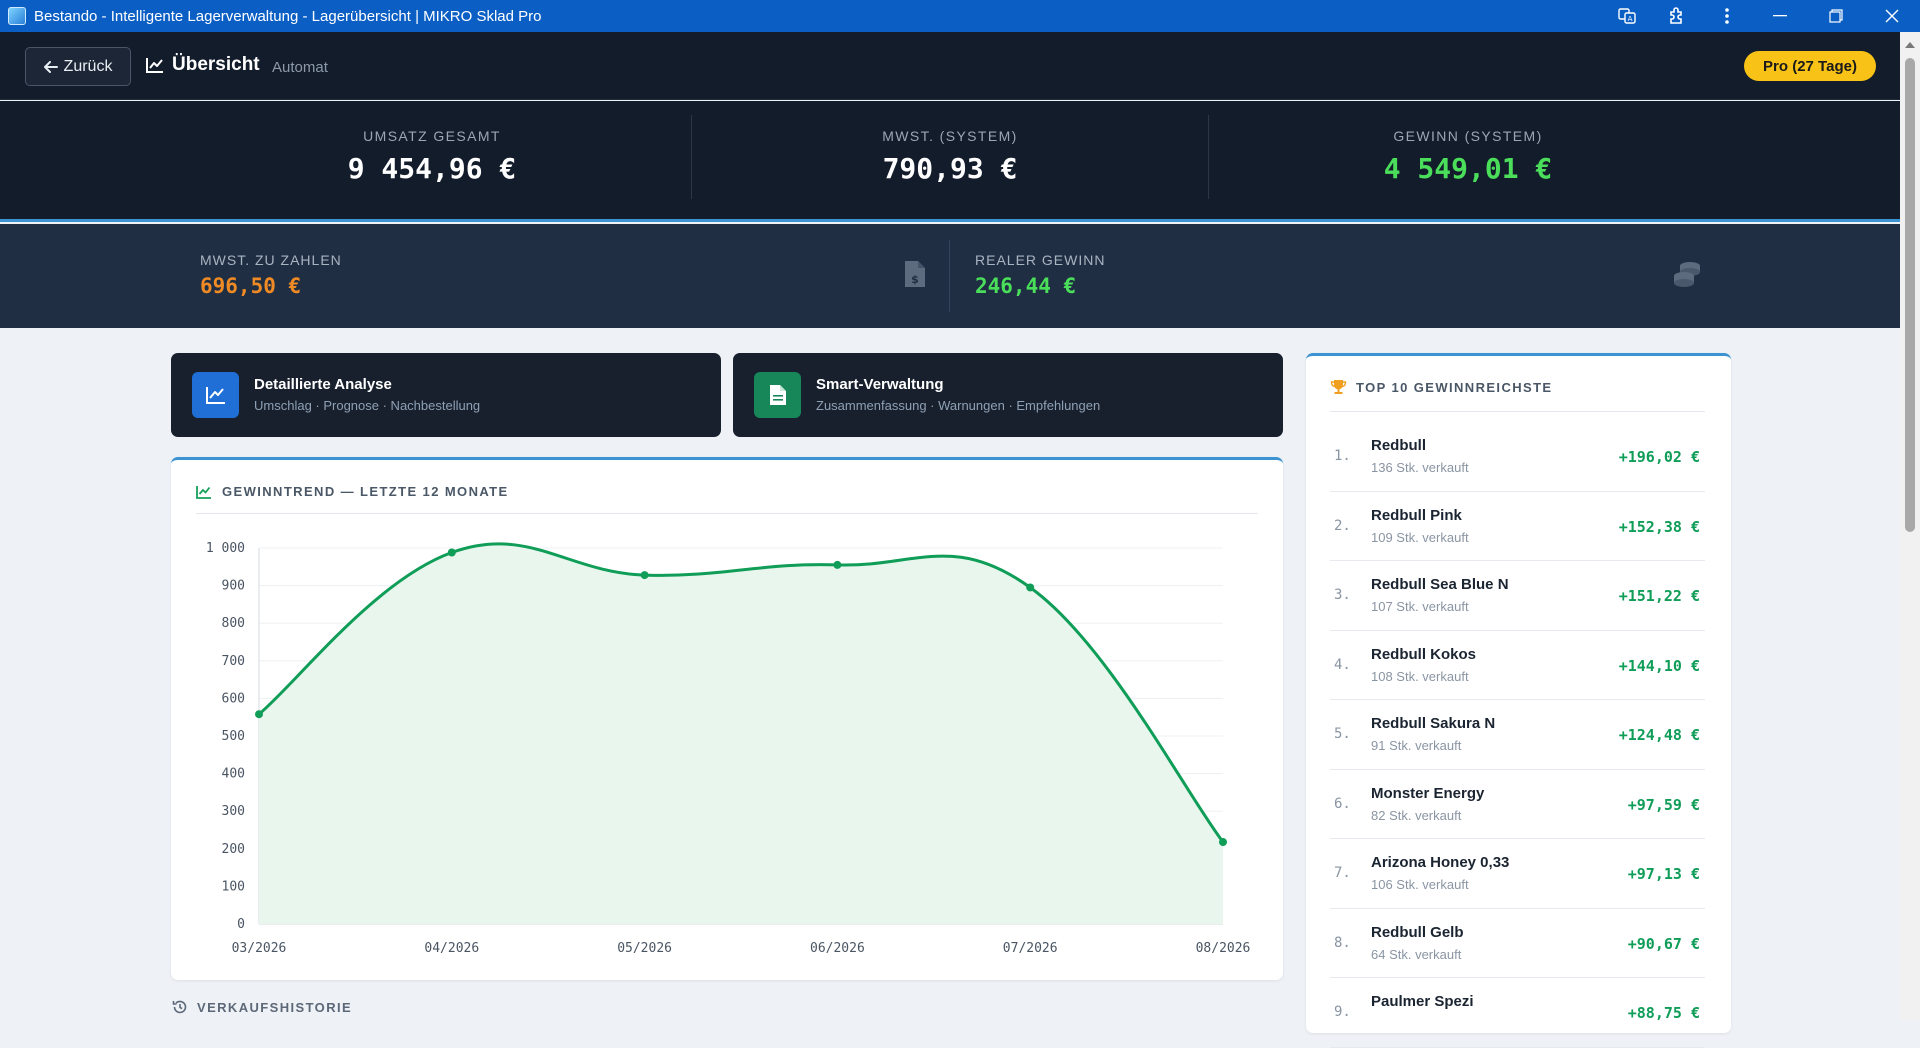 The image size is (1920, 1048). Describe the element at coordinates (949, 276) in the screenshot. I see `divider` at that location.